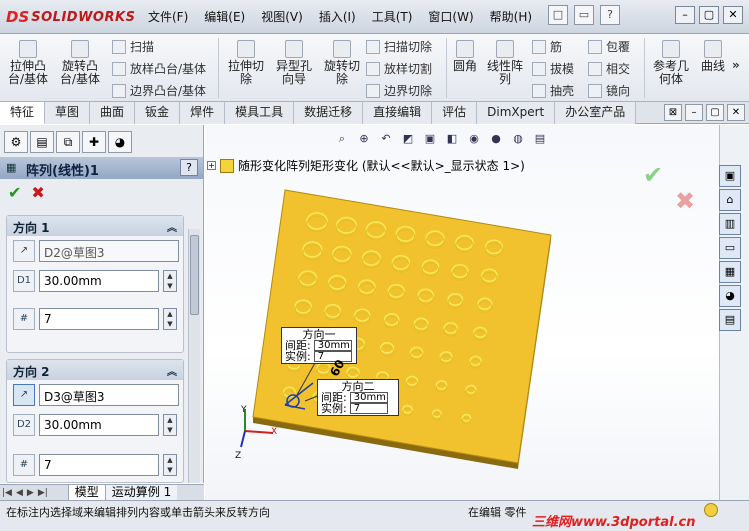  I want to click on tab-sketch: 草图, so click(68, 113).